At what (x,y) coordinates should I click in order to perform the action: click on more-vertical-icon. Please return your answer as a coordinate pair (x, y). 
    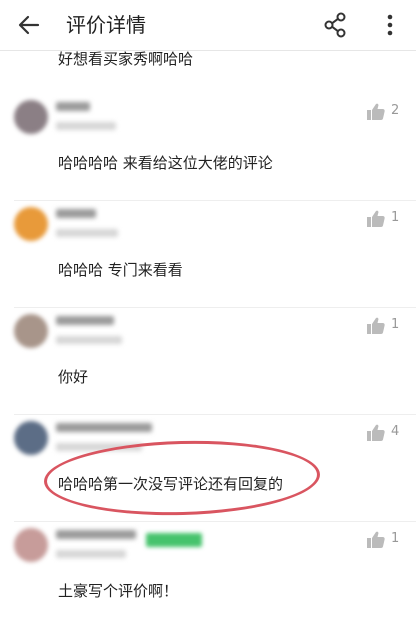
    Looking at the image, I should click on (390, 25).